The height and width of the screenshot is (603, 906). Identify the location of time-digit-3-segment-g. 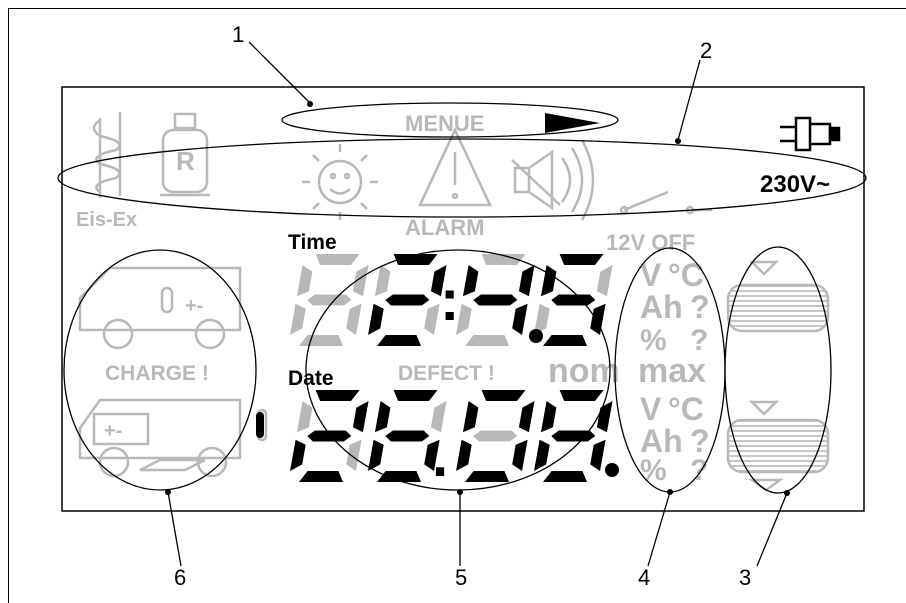
(495, 300).